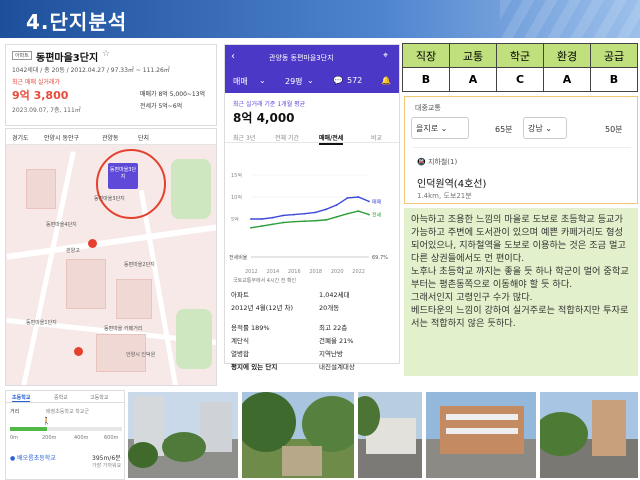  I want to click on destination-select-1: 을지로 ⌄, so click(440, 128).